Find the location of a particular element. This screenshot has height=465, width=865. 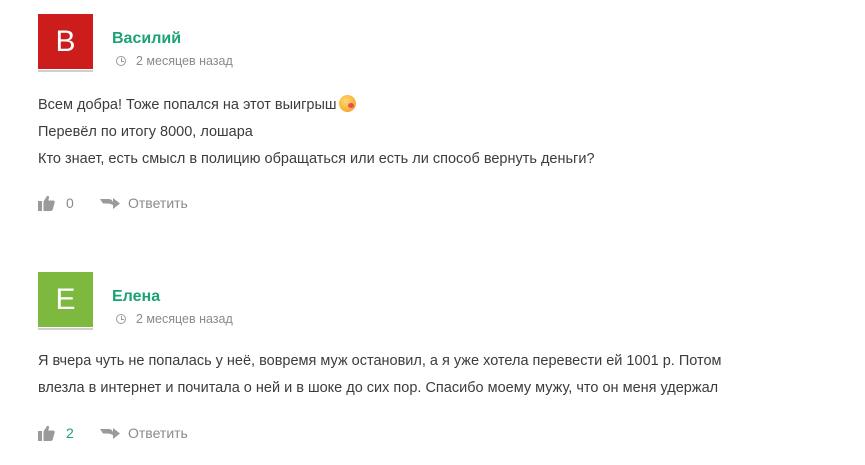

comment-line: Всем добра! Тоже попался на этот выигрыш is located at coordinates (316, 105).